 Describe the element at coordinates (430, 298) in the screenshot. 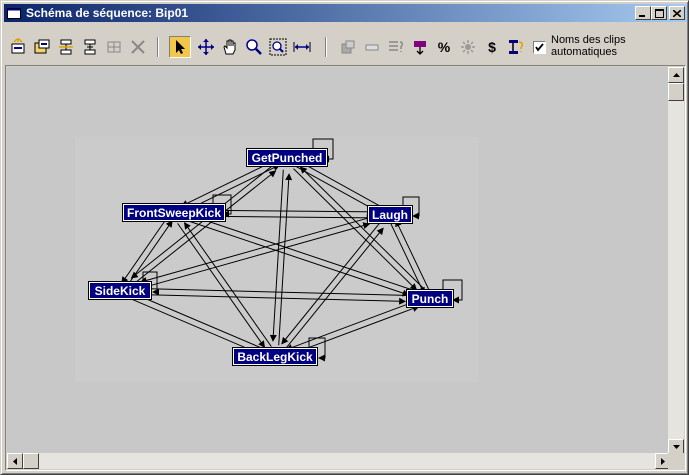

I see `clip-node-punch: Punch` at that location.